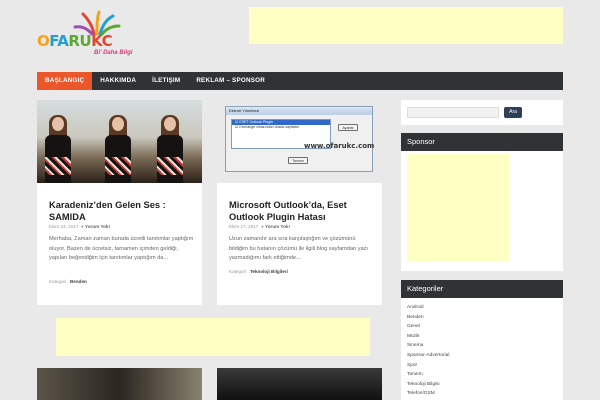 Image resolution: width=600 pixels, height=400 pixels. Describe the element at coordinates (75, 41) in the screenshot. I see `logo-wordmark: OFARUKC` at that location.